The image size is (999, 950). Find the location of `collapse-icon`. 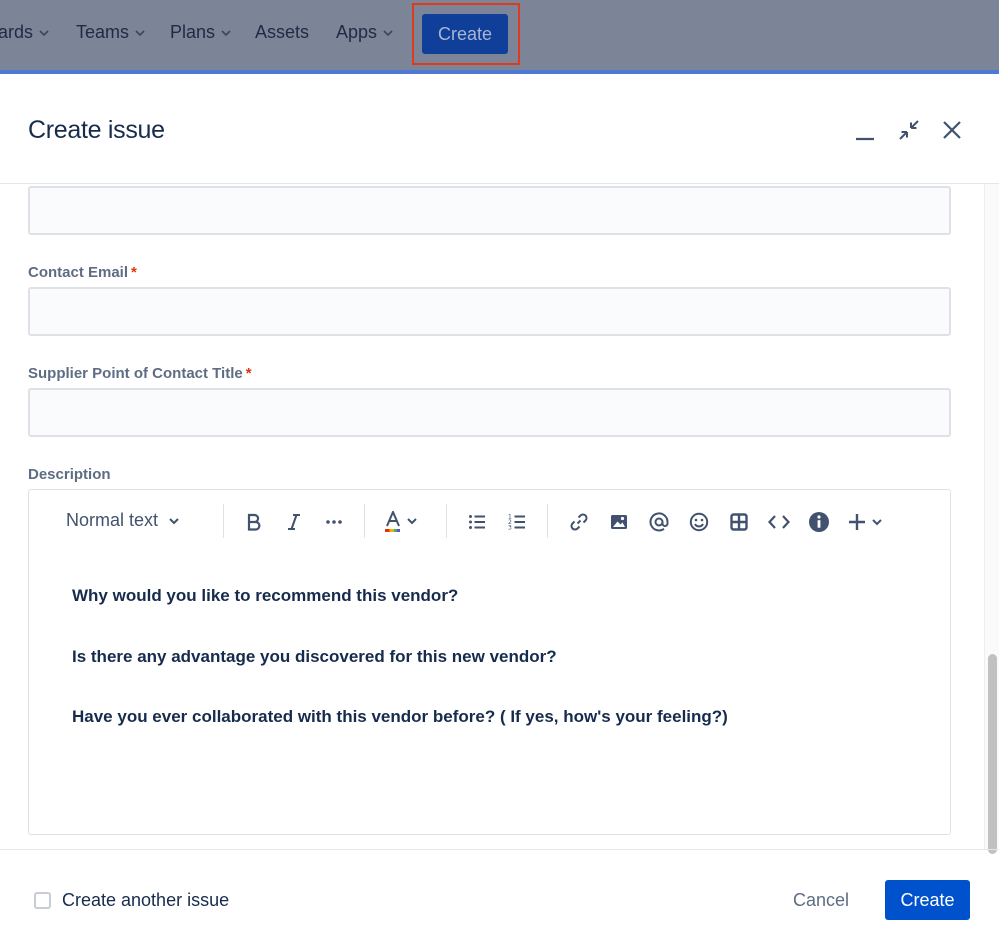

collapse-icon is located at coordinates (909, 130).